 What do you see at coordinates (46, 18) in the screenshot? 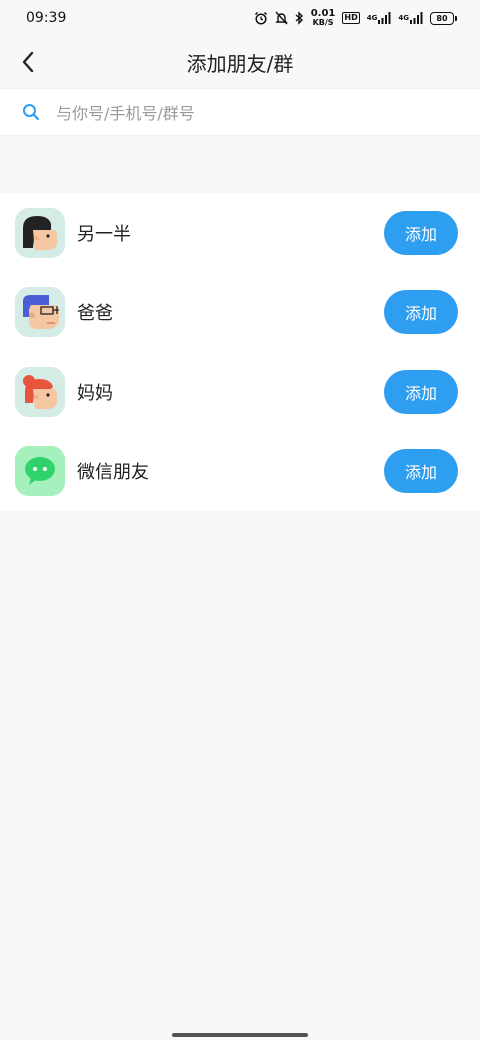
I see `status-time: 09:39` at bounding box center [46, 18].